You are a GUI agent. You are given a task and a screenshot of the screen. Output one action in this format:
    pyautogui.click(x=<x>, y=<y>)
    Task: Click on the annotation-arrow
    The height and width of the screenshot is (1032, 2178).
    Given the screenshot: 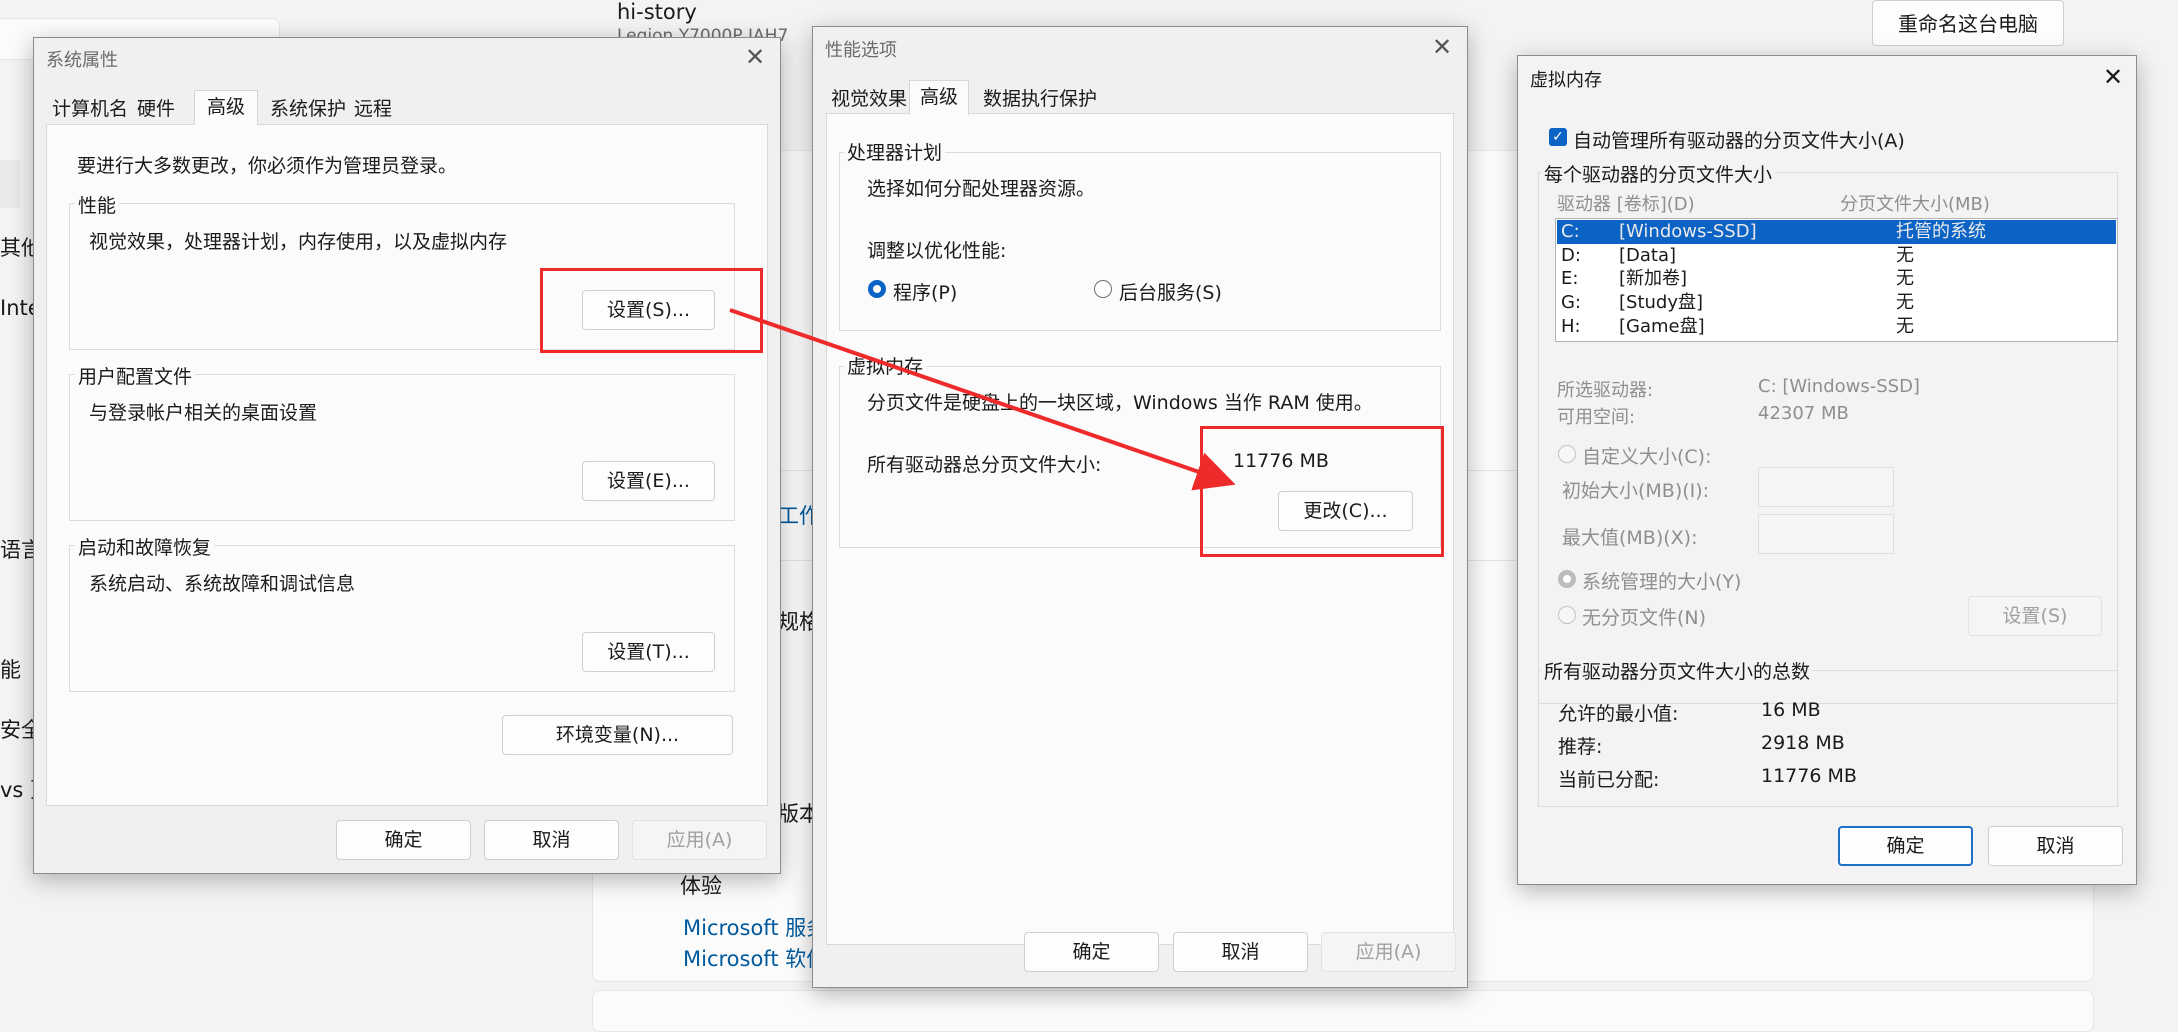 What is the action you would take?
    pyautogui.click(x=982, y=399)
    